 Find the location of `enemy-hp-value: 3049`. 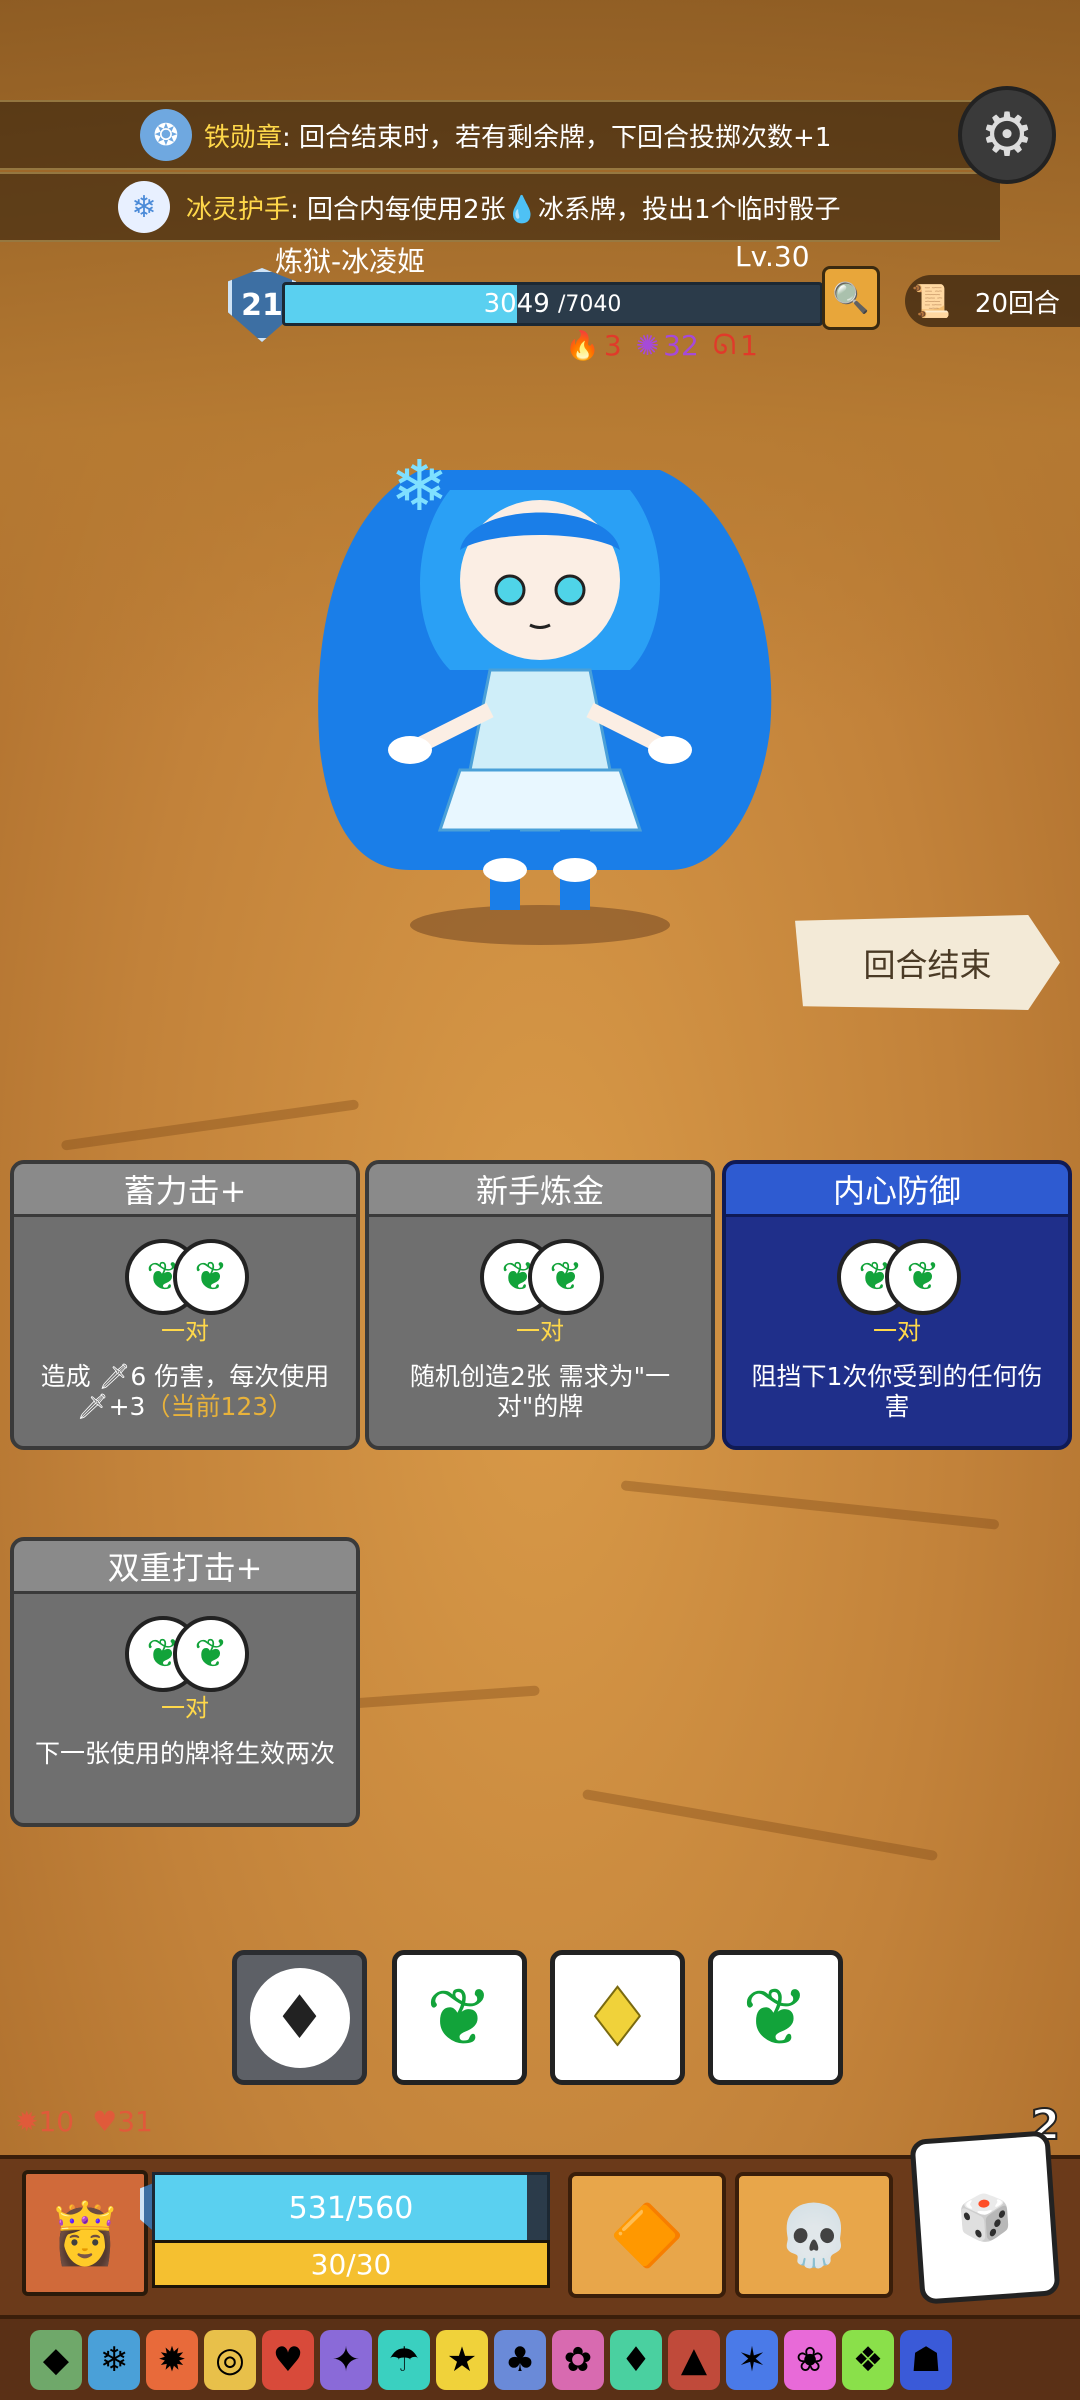

enemy-hp-value: 3049 is located at coordinates (516, 304).